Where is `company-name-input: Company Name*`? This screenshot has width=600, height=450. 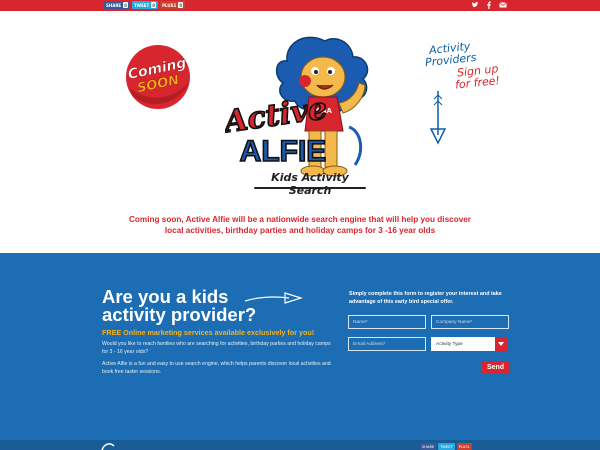
company-name-input: Company Name* is located at coordinates (470, 322).